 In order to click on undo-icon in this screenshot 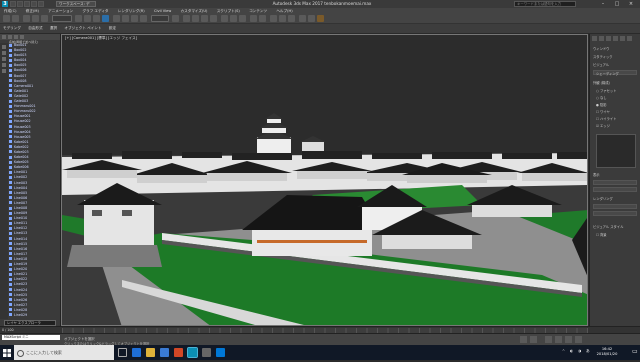, I will do `click(6, 18)`.